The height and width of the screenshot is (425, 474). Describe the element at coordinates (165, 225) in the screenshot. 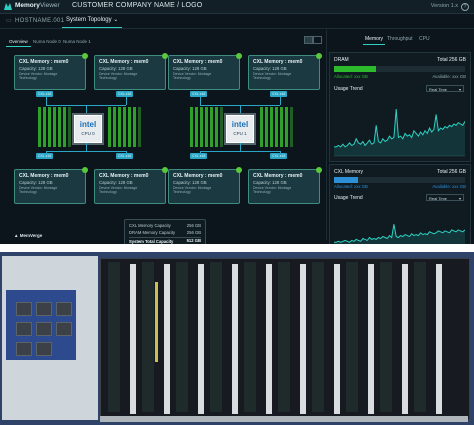

I see `summary-row: CXL Memory Capacity 256 GB` at that location.